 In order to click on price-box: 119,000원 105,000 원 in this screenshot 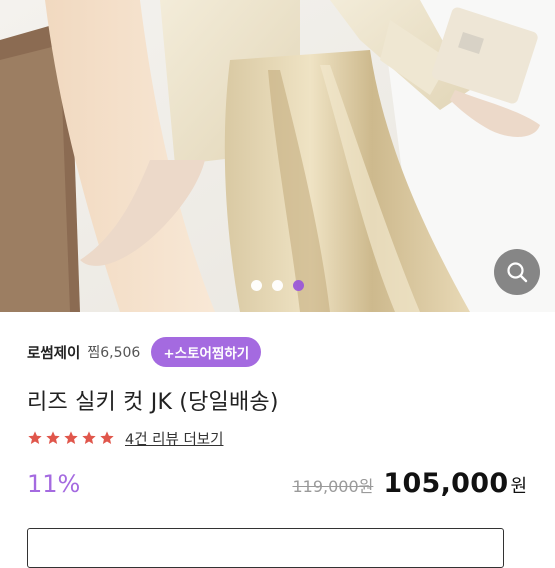, I will do `click(409, 483)`.